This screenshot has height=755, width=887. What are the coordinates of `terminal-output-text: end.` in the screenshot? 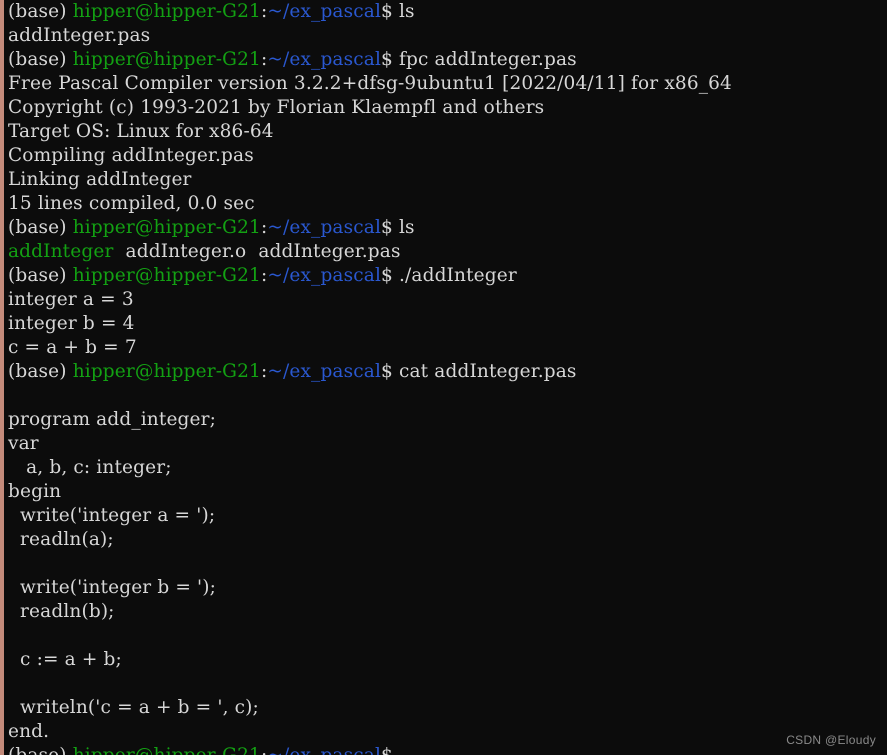 It's located at (29, 731).